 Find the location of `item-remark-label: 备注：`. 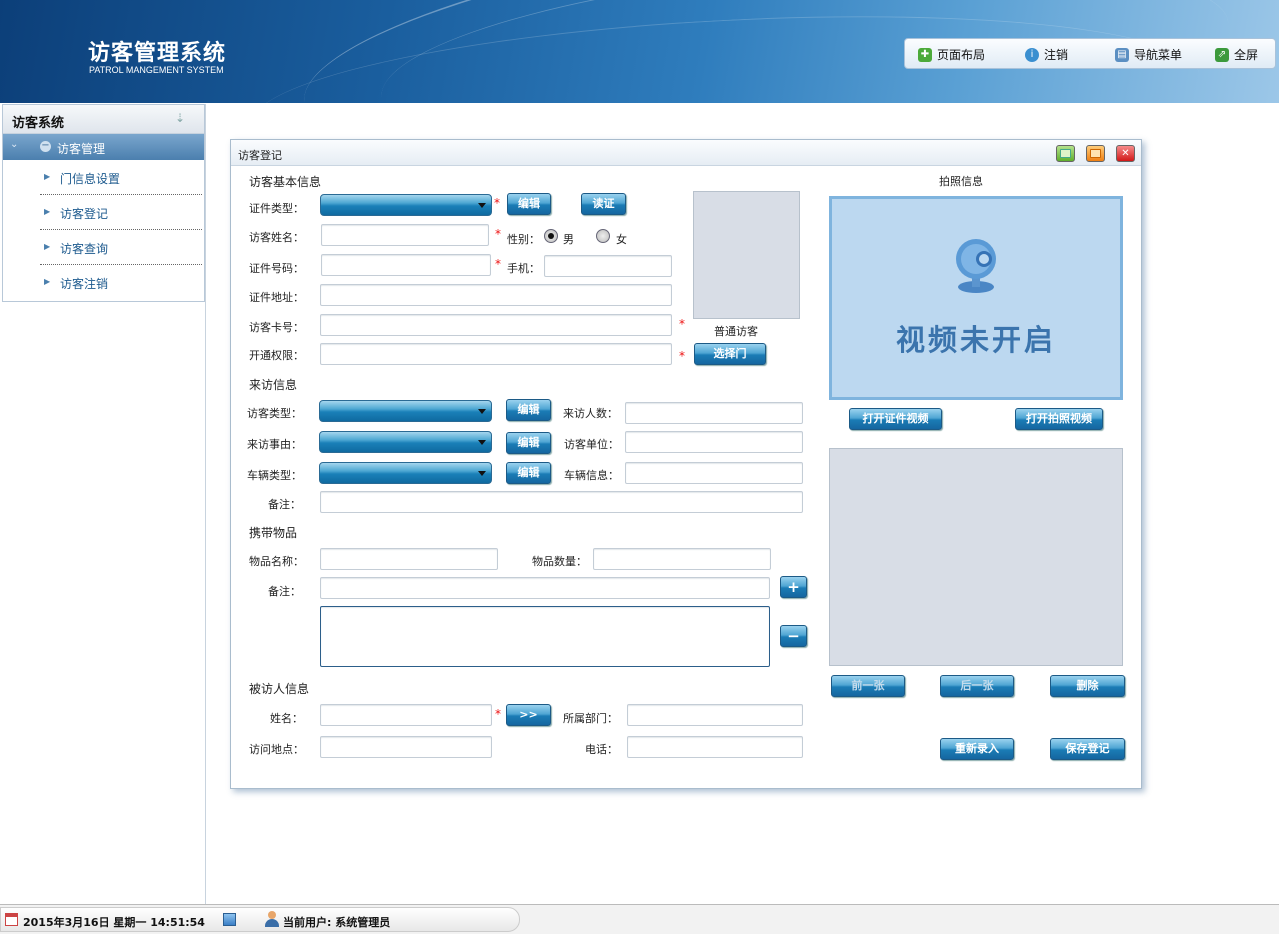

item-remark-label: 备注： is located at coordinates (284, 591).